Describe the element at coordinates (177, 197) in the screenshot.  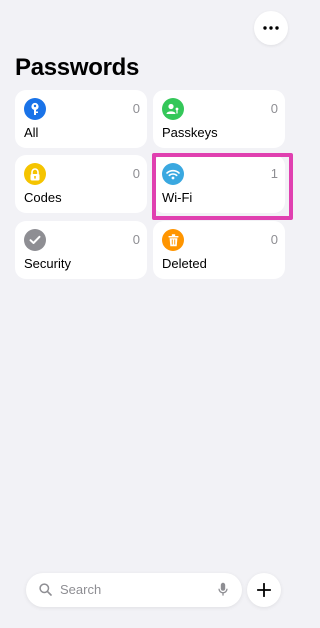
I see `tile-label: Wi-Fi` at that location.